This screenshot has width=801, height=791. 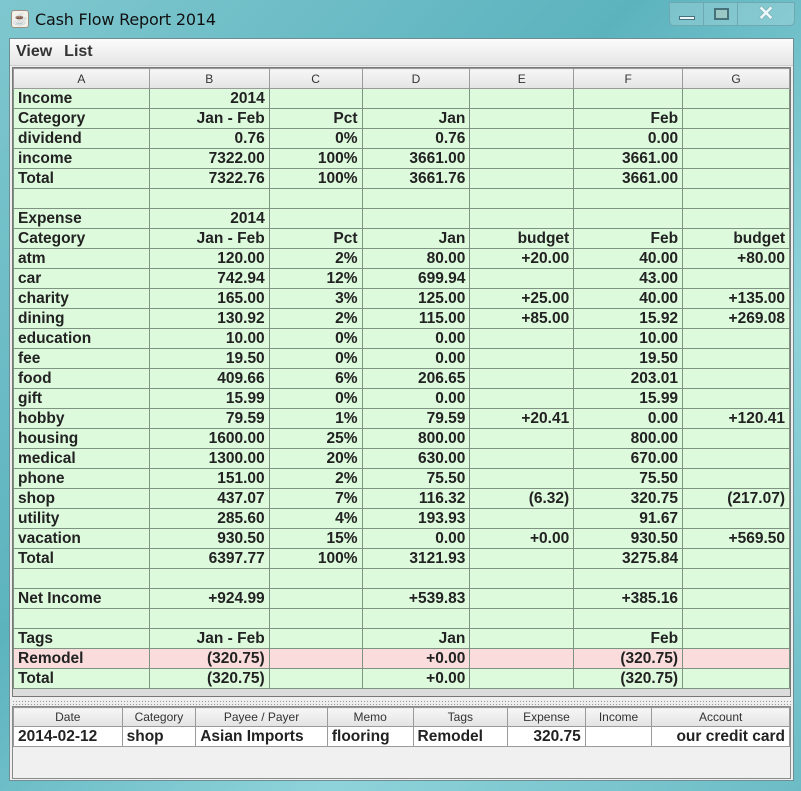 I want to click on transaction-column-header: Category, so click(x=159, y=717).